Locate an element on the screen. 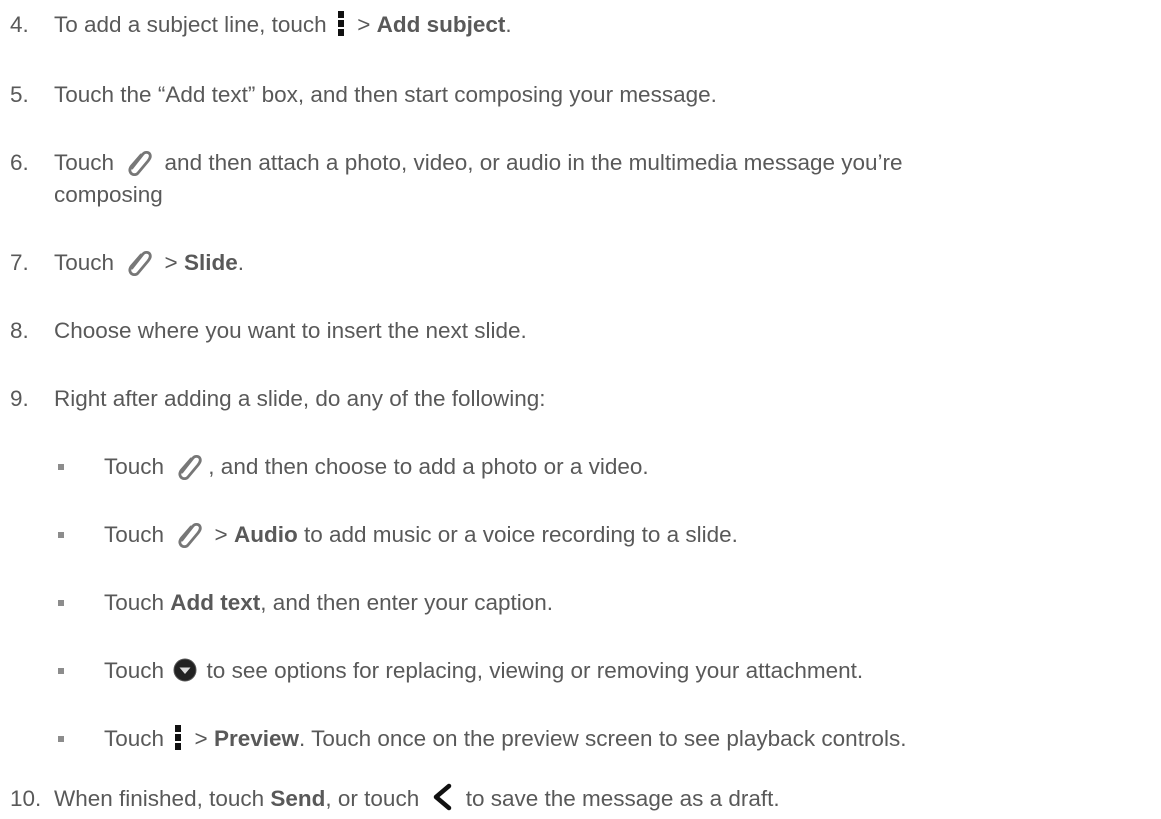 Image resolution: width=1161 pixels, height=819 pixels. back-chevron-icon is located at coordinates (442, 797).